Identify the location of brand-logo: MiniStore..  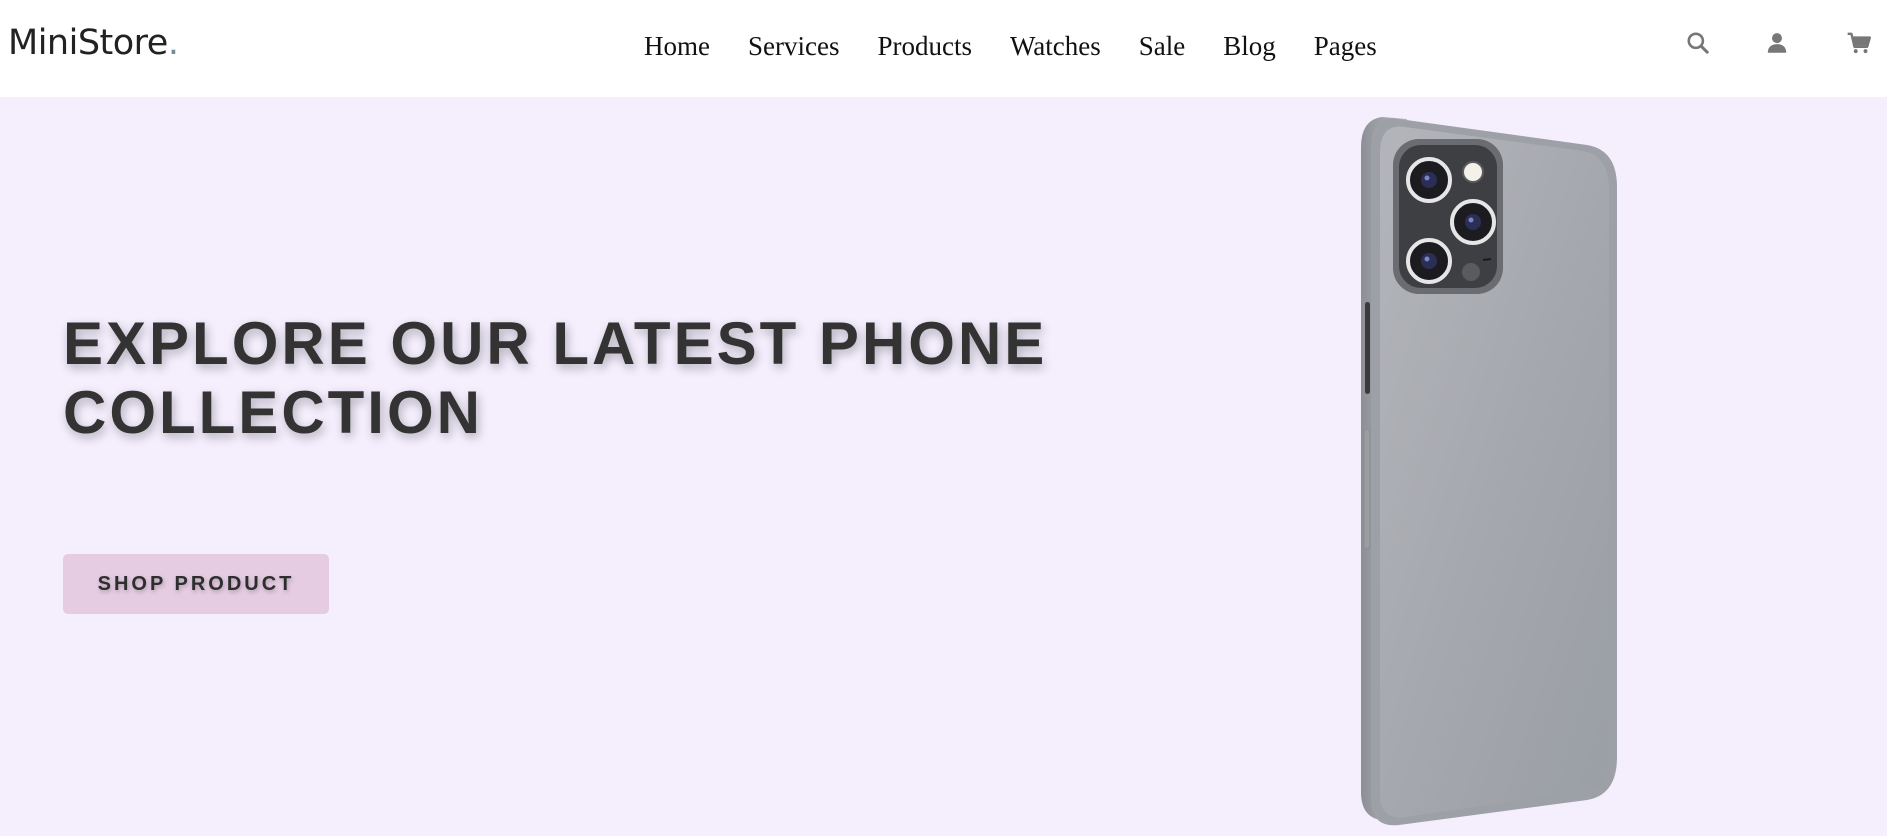
(93, 43).